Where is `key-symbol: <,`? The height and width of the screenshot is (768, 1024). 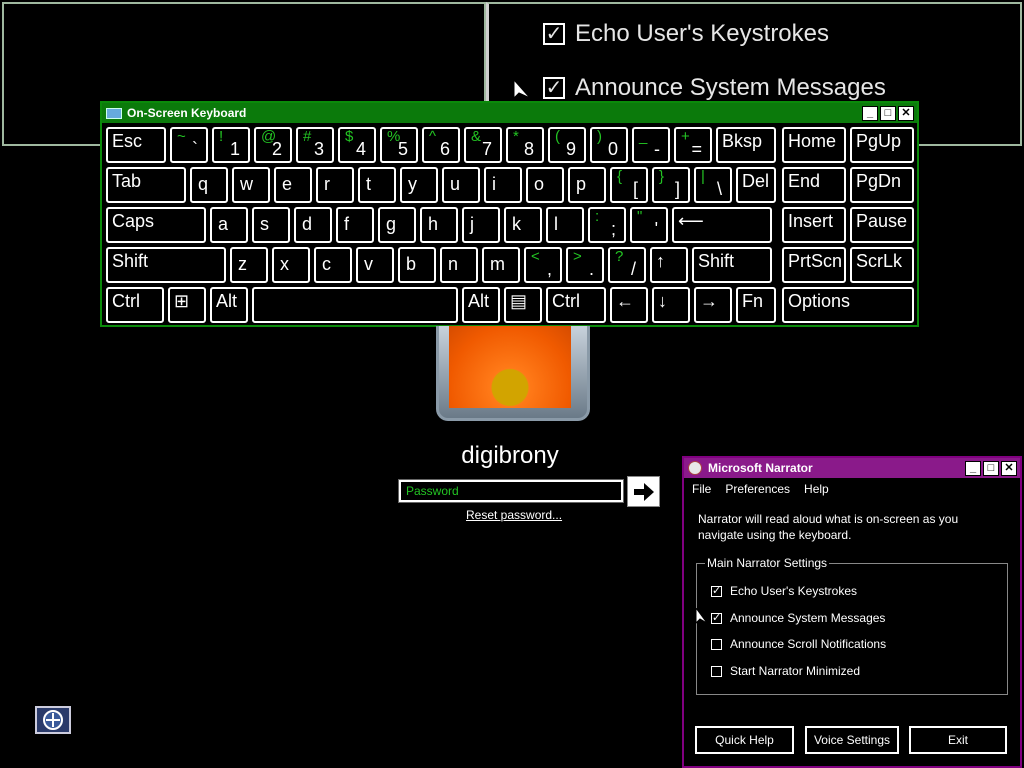
key-symbol: <, is located at coordinates (543, 265).